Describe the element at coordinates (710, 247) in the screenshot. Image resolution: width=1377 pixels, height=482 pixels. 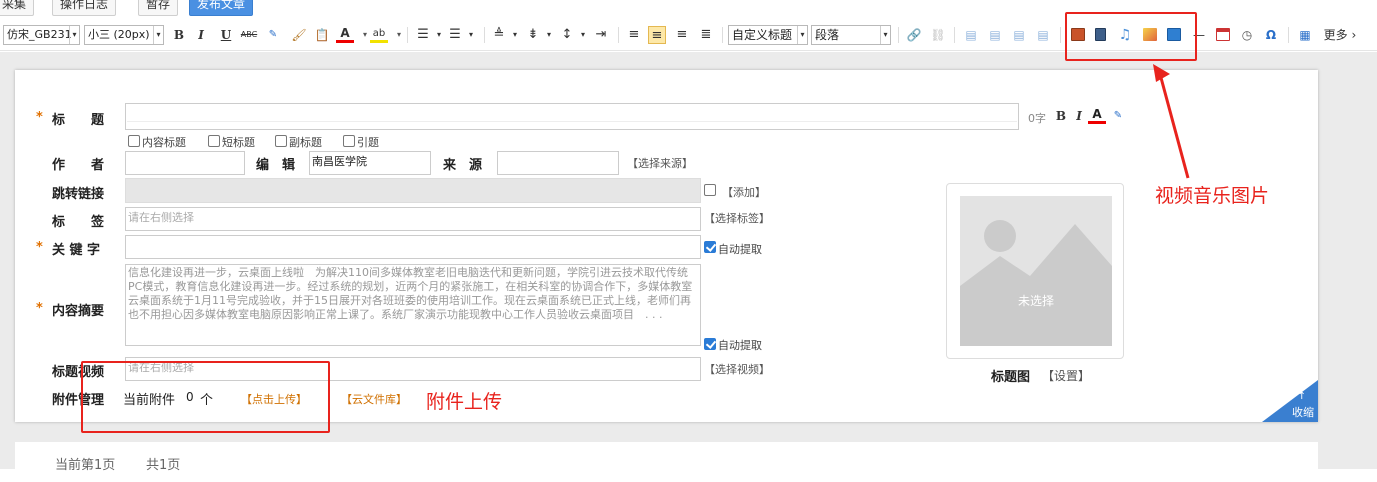
I see `auto-extract-keywords-checkbox` at that location.